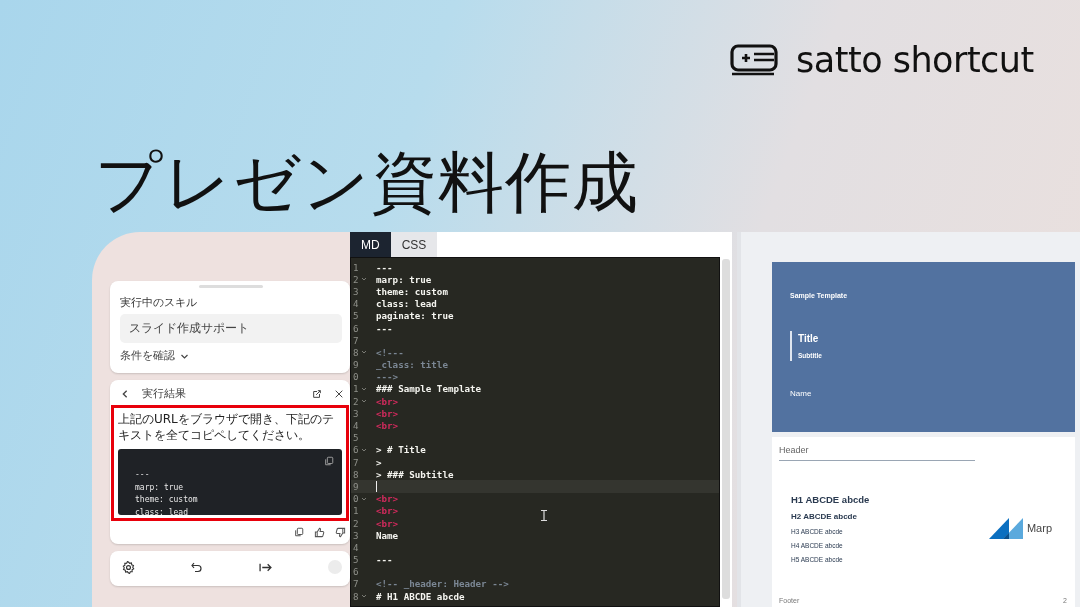 Image resolution: width=1080 pixels, height=607 pixels. I want to click on code-line: <!-- _header: Header -->, so click(442, 584).